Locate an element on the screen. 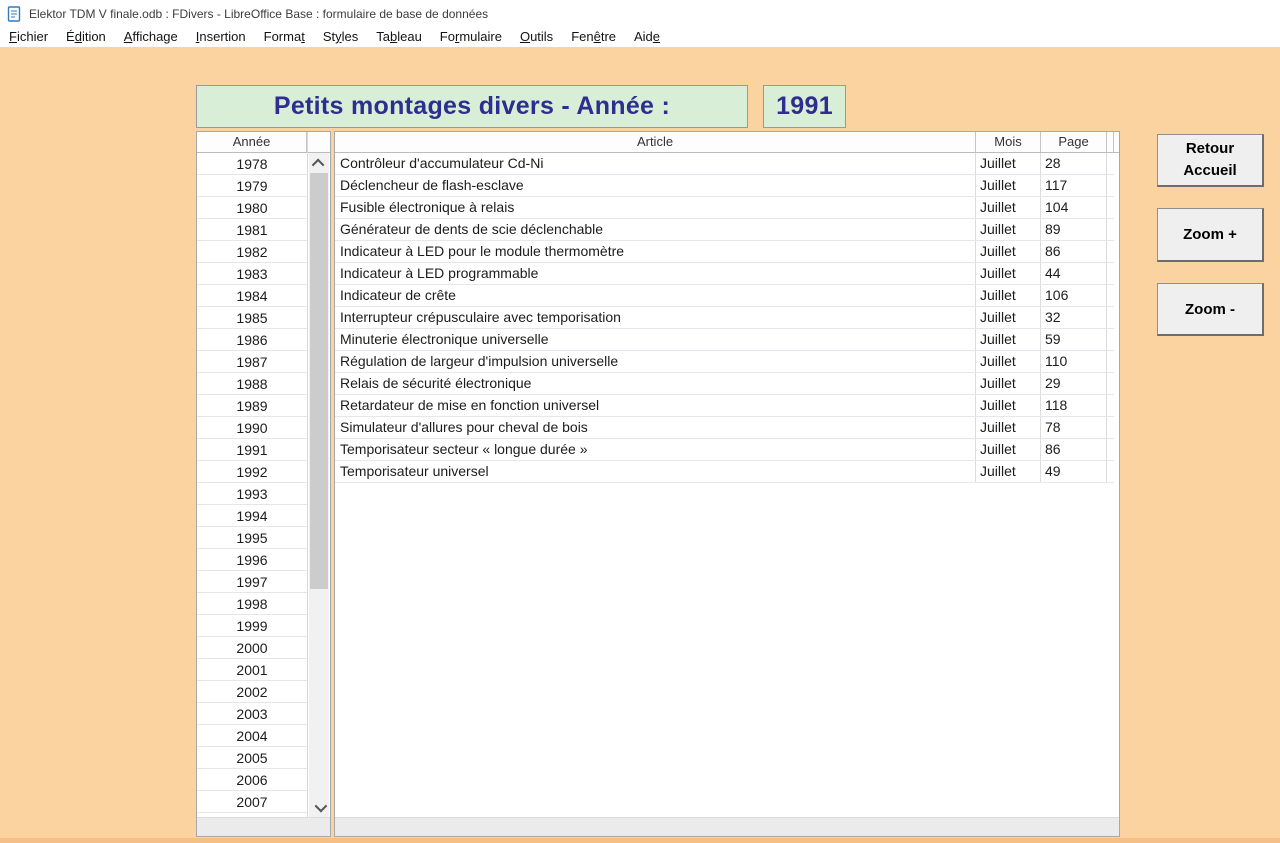 Image resolution: width=1280 pixels, height=843 pixels. year-row: 1996 is located at coordinates (252, 560).